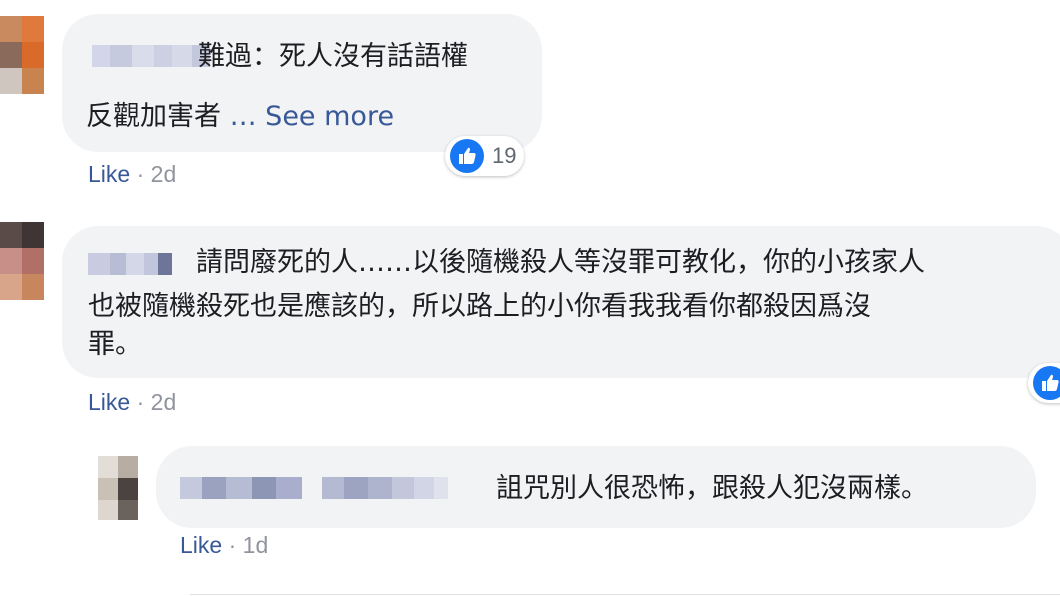 This screenshot has height=596, width=1060. What do you see at coordinates (224, 545) in the screenshot?
I see `reply-actions: Like · 1d` at bounding box center [224, 545].